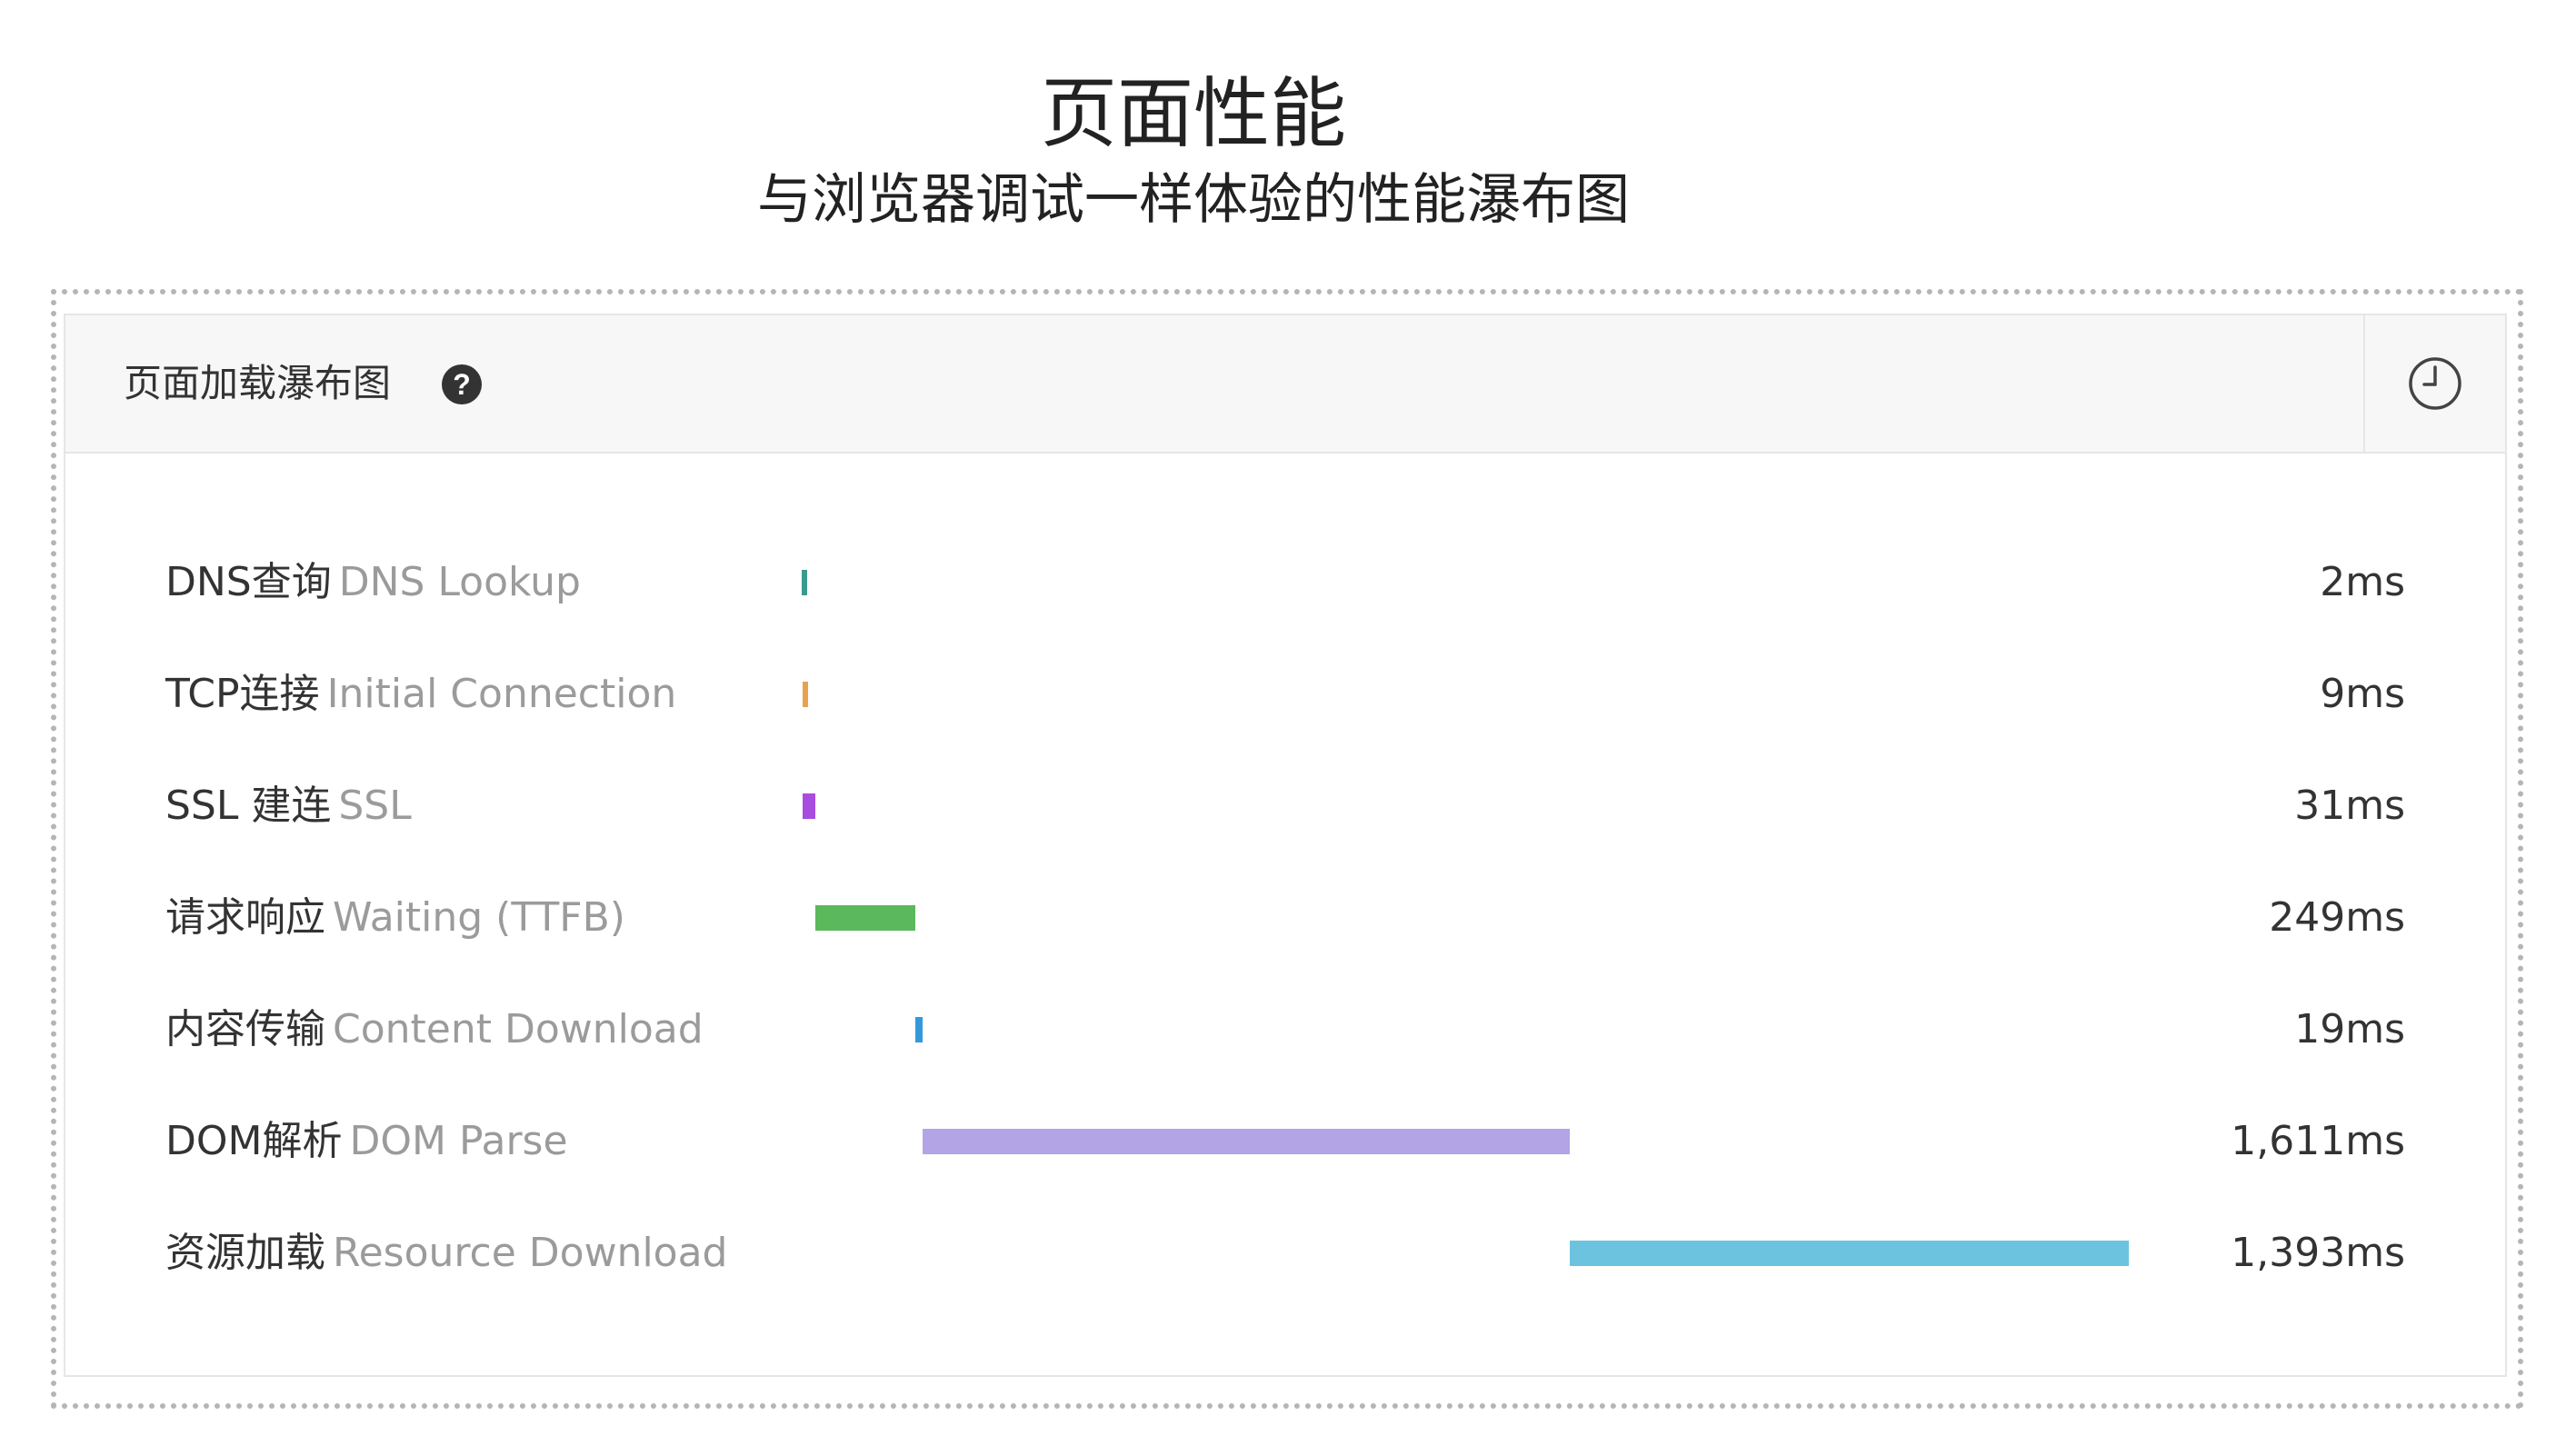 The height and width of the screenshot is (1456, 2576). I want to click on row-label-cn: TCP连接, so click(242, 694).